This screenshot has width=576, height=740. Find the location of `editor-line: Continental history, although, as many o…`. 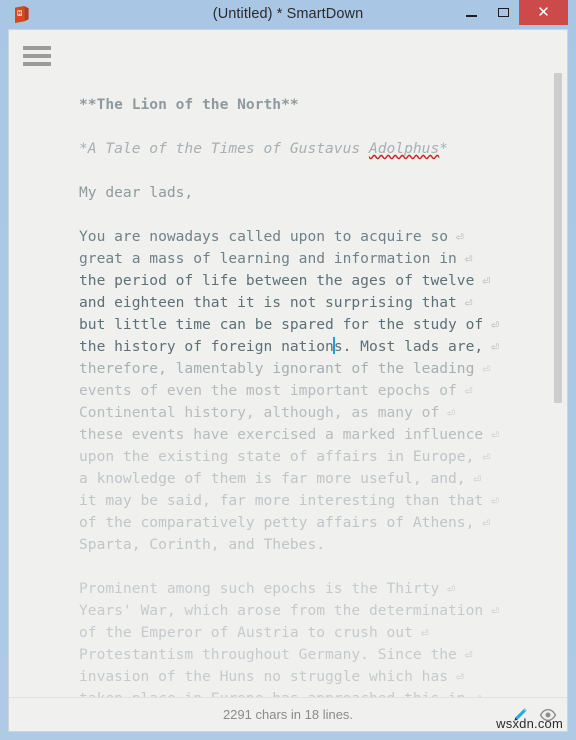

editor-line: Continental history, although, as many o… is located at coordinates (323, 413).